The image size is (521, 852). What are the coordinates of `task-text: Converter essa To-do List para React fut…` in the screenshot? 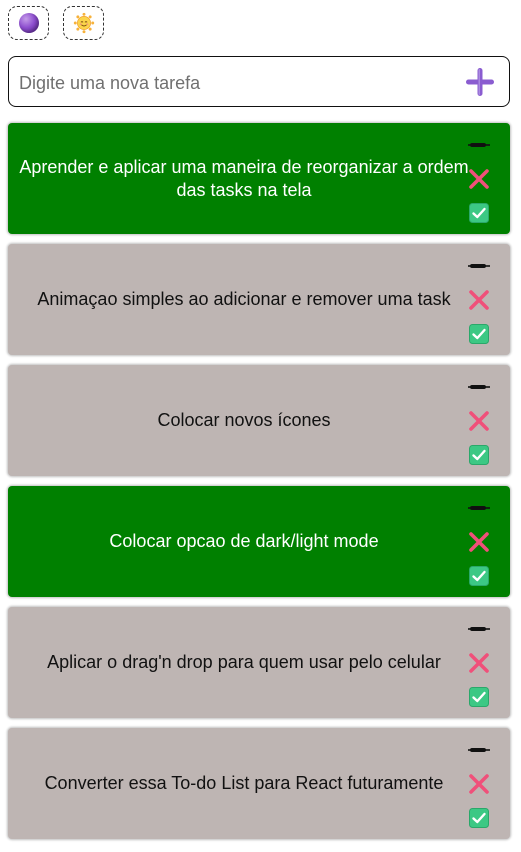 It's located at (244, 783).